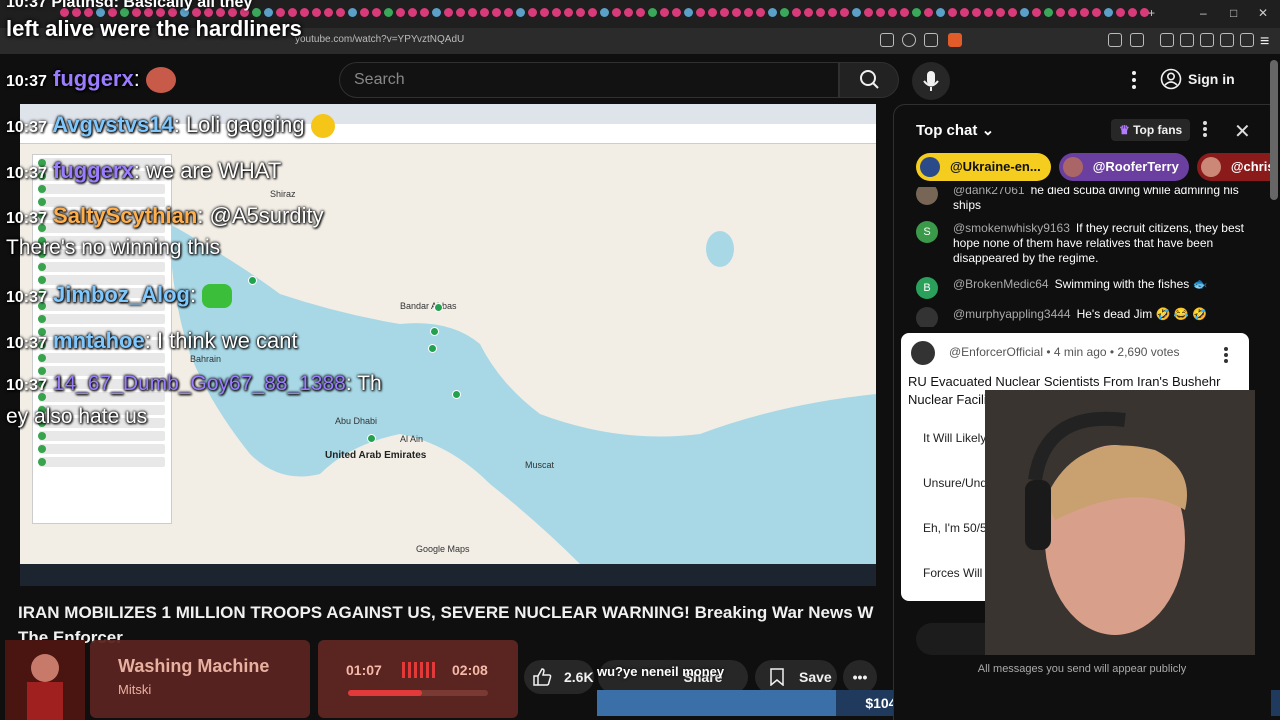 The height and width of the screenshot is (720, 1280). What do you see at coordinates (1263, 13) in the screenshot?
I see `close-window-icon: ✕` at bounding box center [1263, 13].